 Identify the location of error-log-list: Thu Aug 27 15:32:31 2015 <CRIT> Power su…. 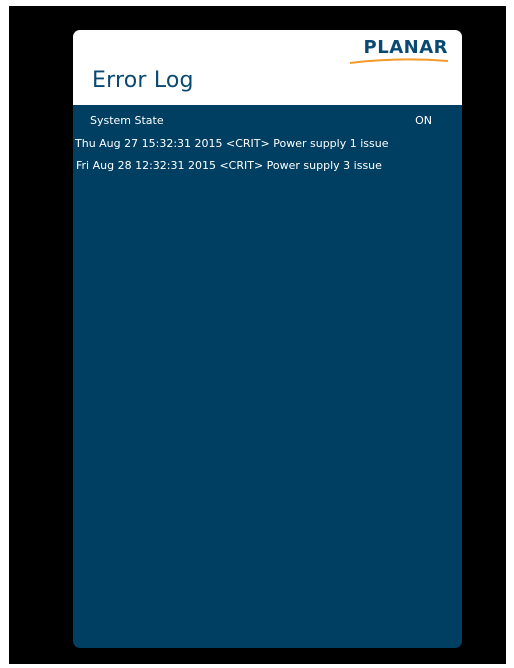
(267, 158).